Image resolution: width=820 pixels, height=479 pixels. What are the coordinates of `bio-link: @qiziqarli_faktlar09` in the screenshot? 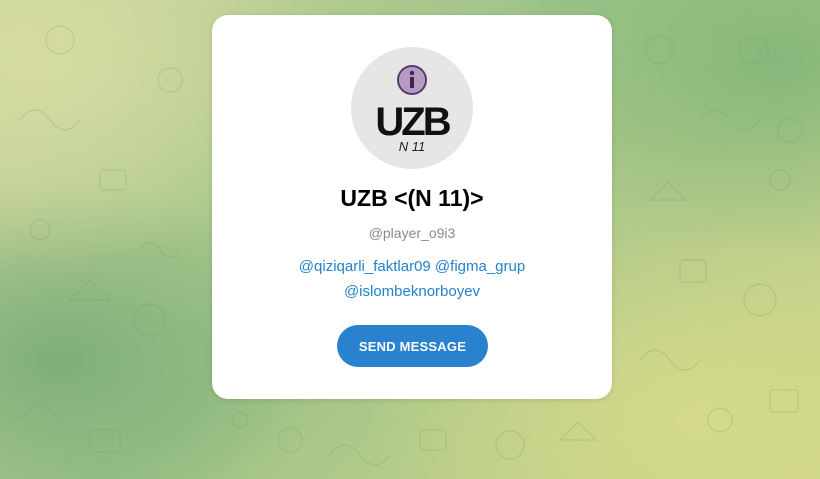 It's located at (365, 266).